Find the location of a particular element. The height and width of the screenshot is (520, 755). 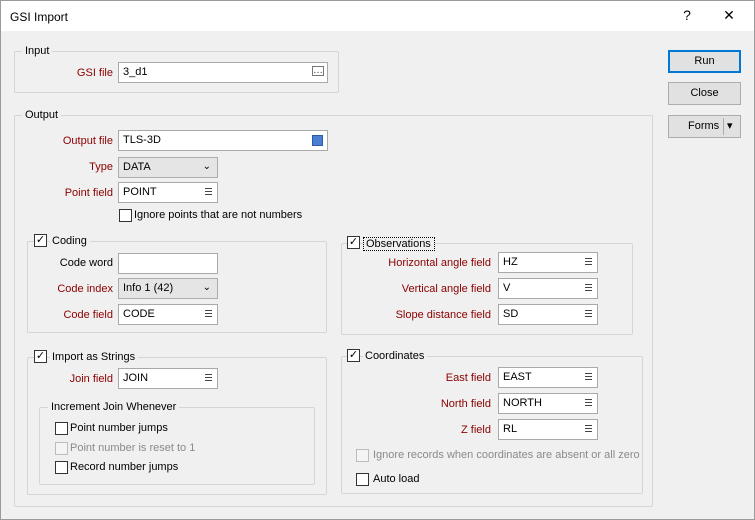

point-number-jumps-label: Point number jumps is located at coordinates (119, 428).